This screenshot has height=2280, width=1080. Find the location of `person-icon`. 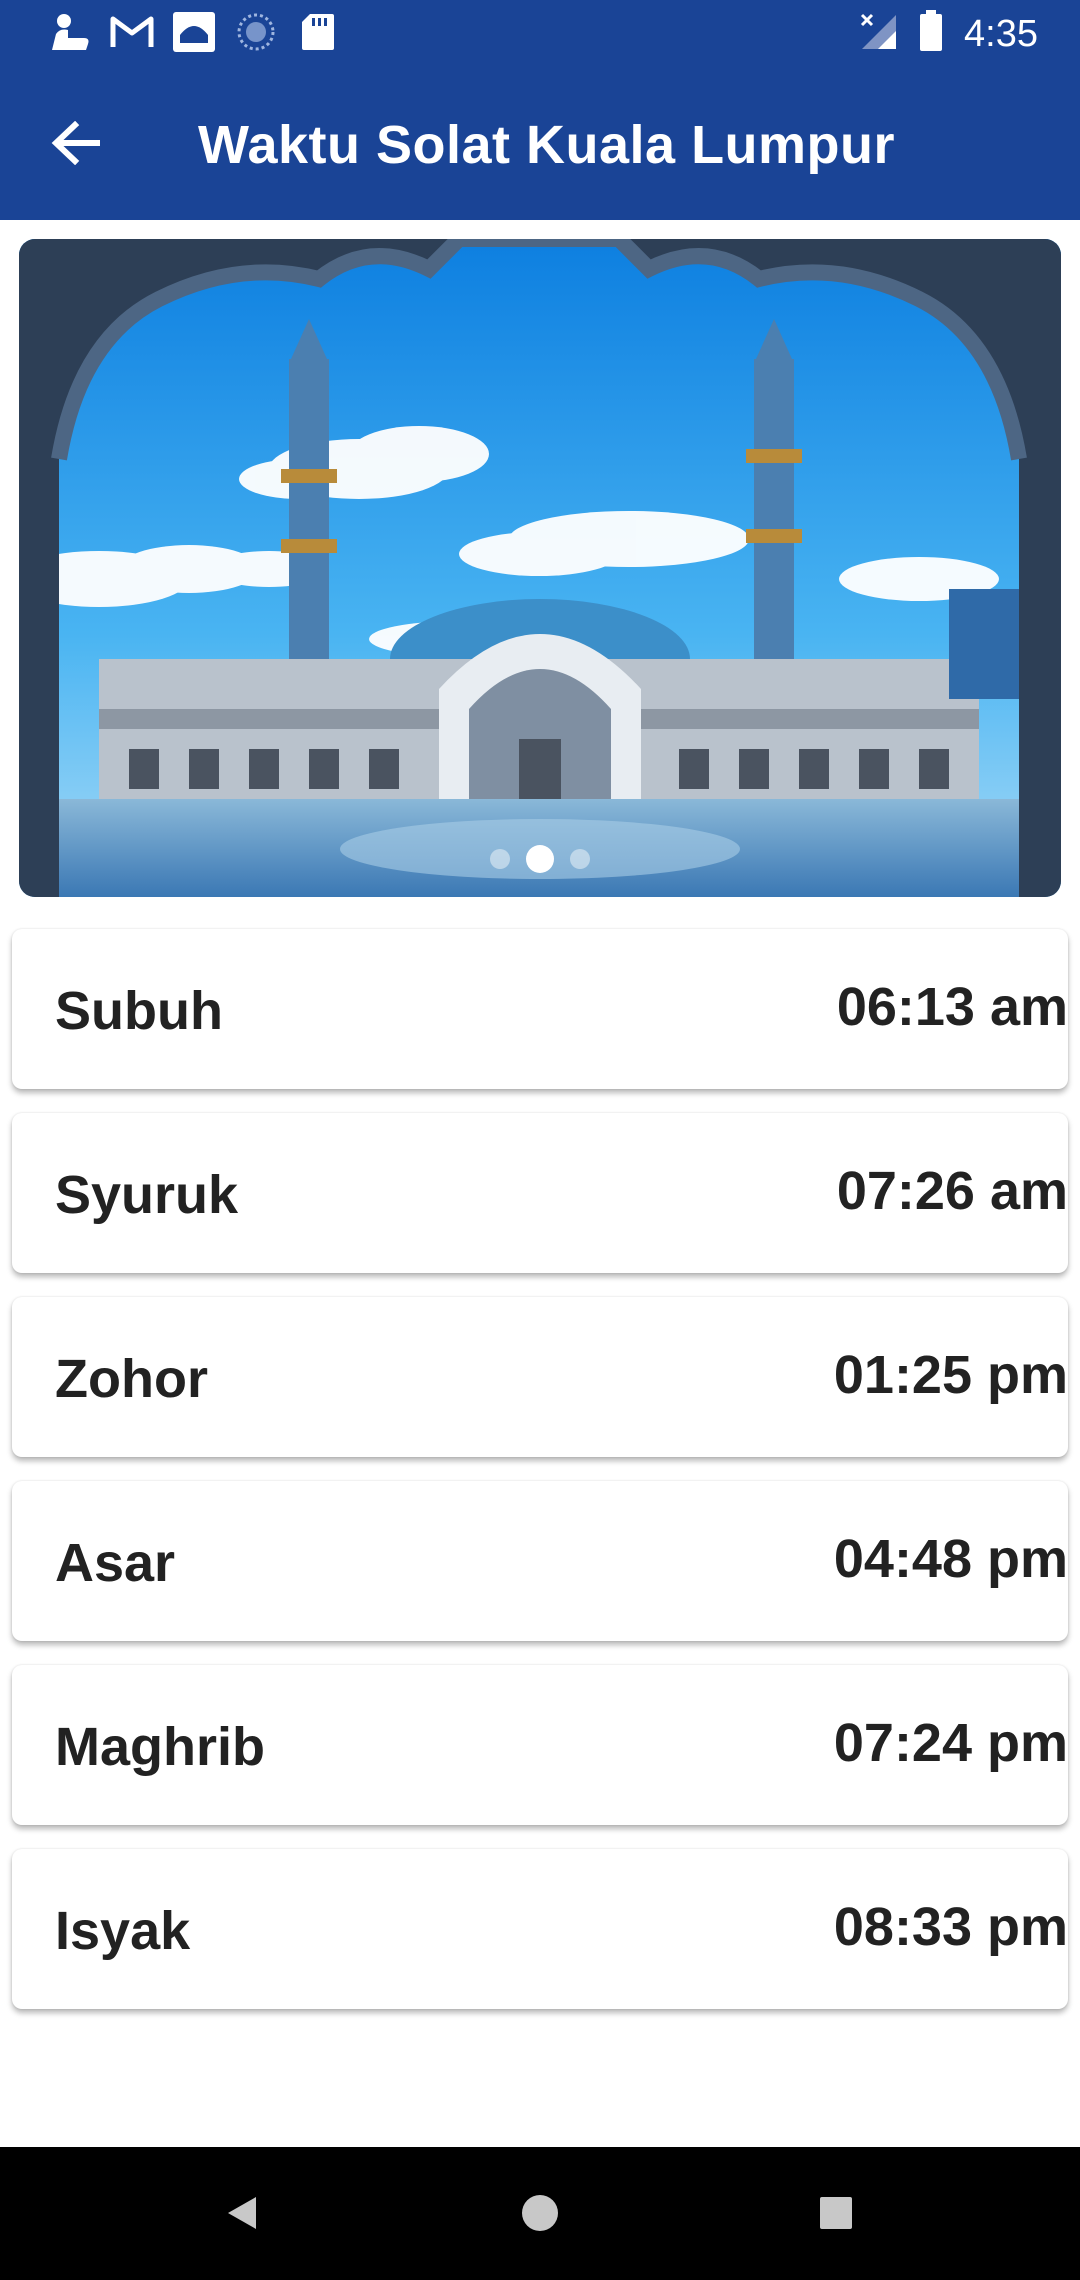

person-icon is located at coordinates (70, 32).